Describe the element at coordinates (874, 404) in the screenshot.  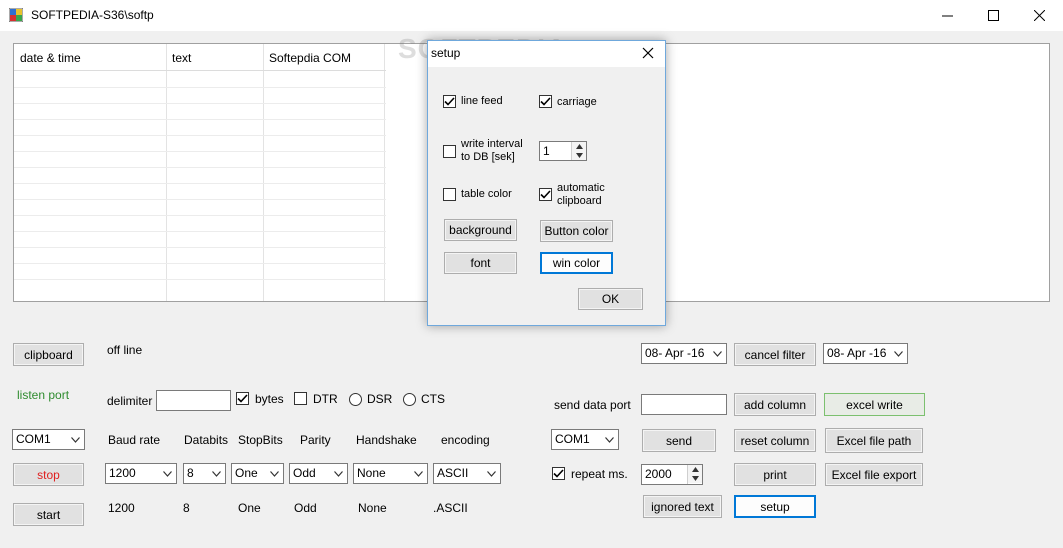
I see `excel-write-button: excel write` at that location.